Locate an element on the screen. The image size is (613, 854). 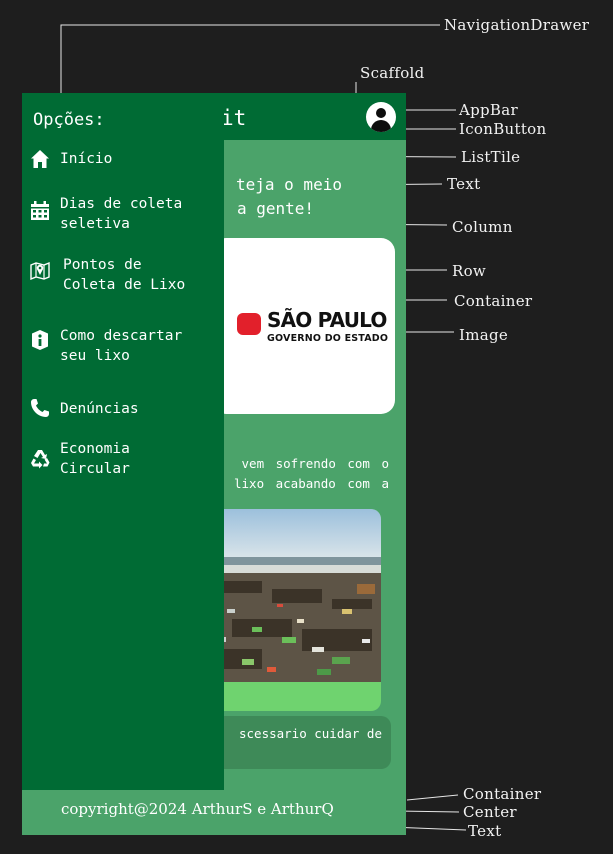
map-pin-icon is located at coordinates (40, 270).